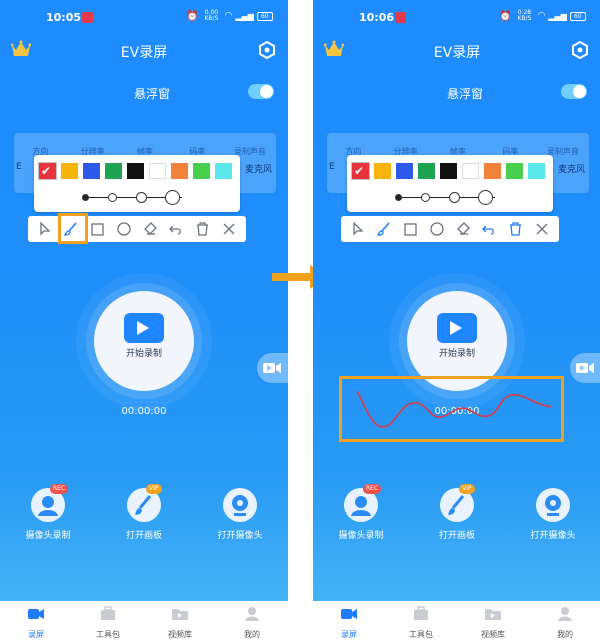  Describe the element at coordinates (493, 634) in the screenshot. I see `nav-label: 视频库` at that location.